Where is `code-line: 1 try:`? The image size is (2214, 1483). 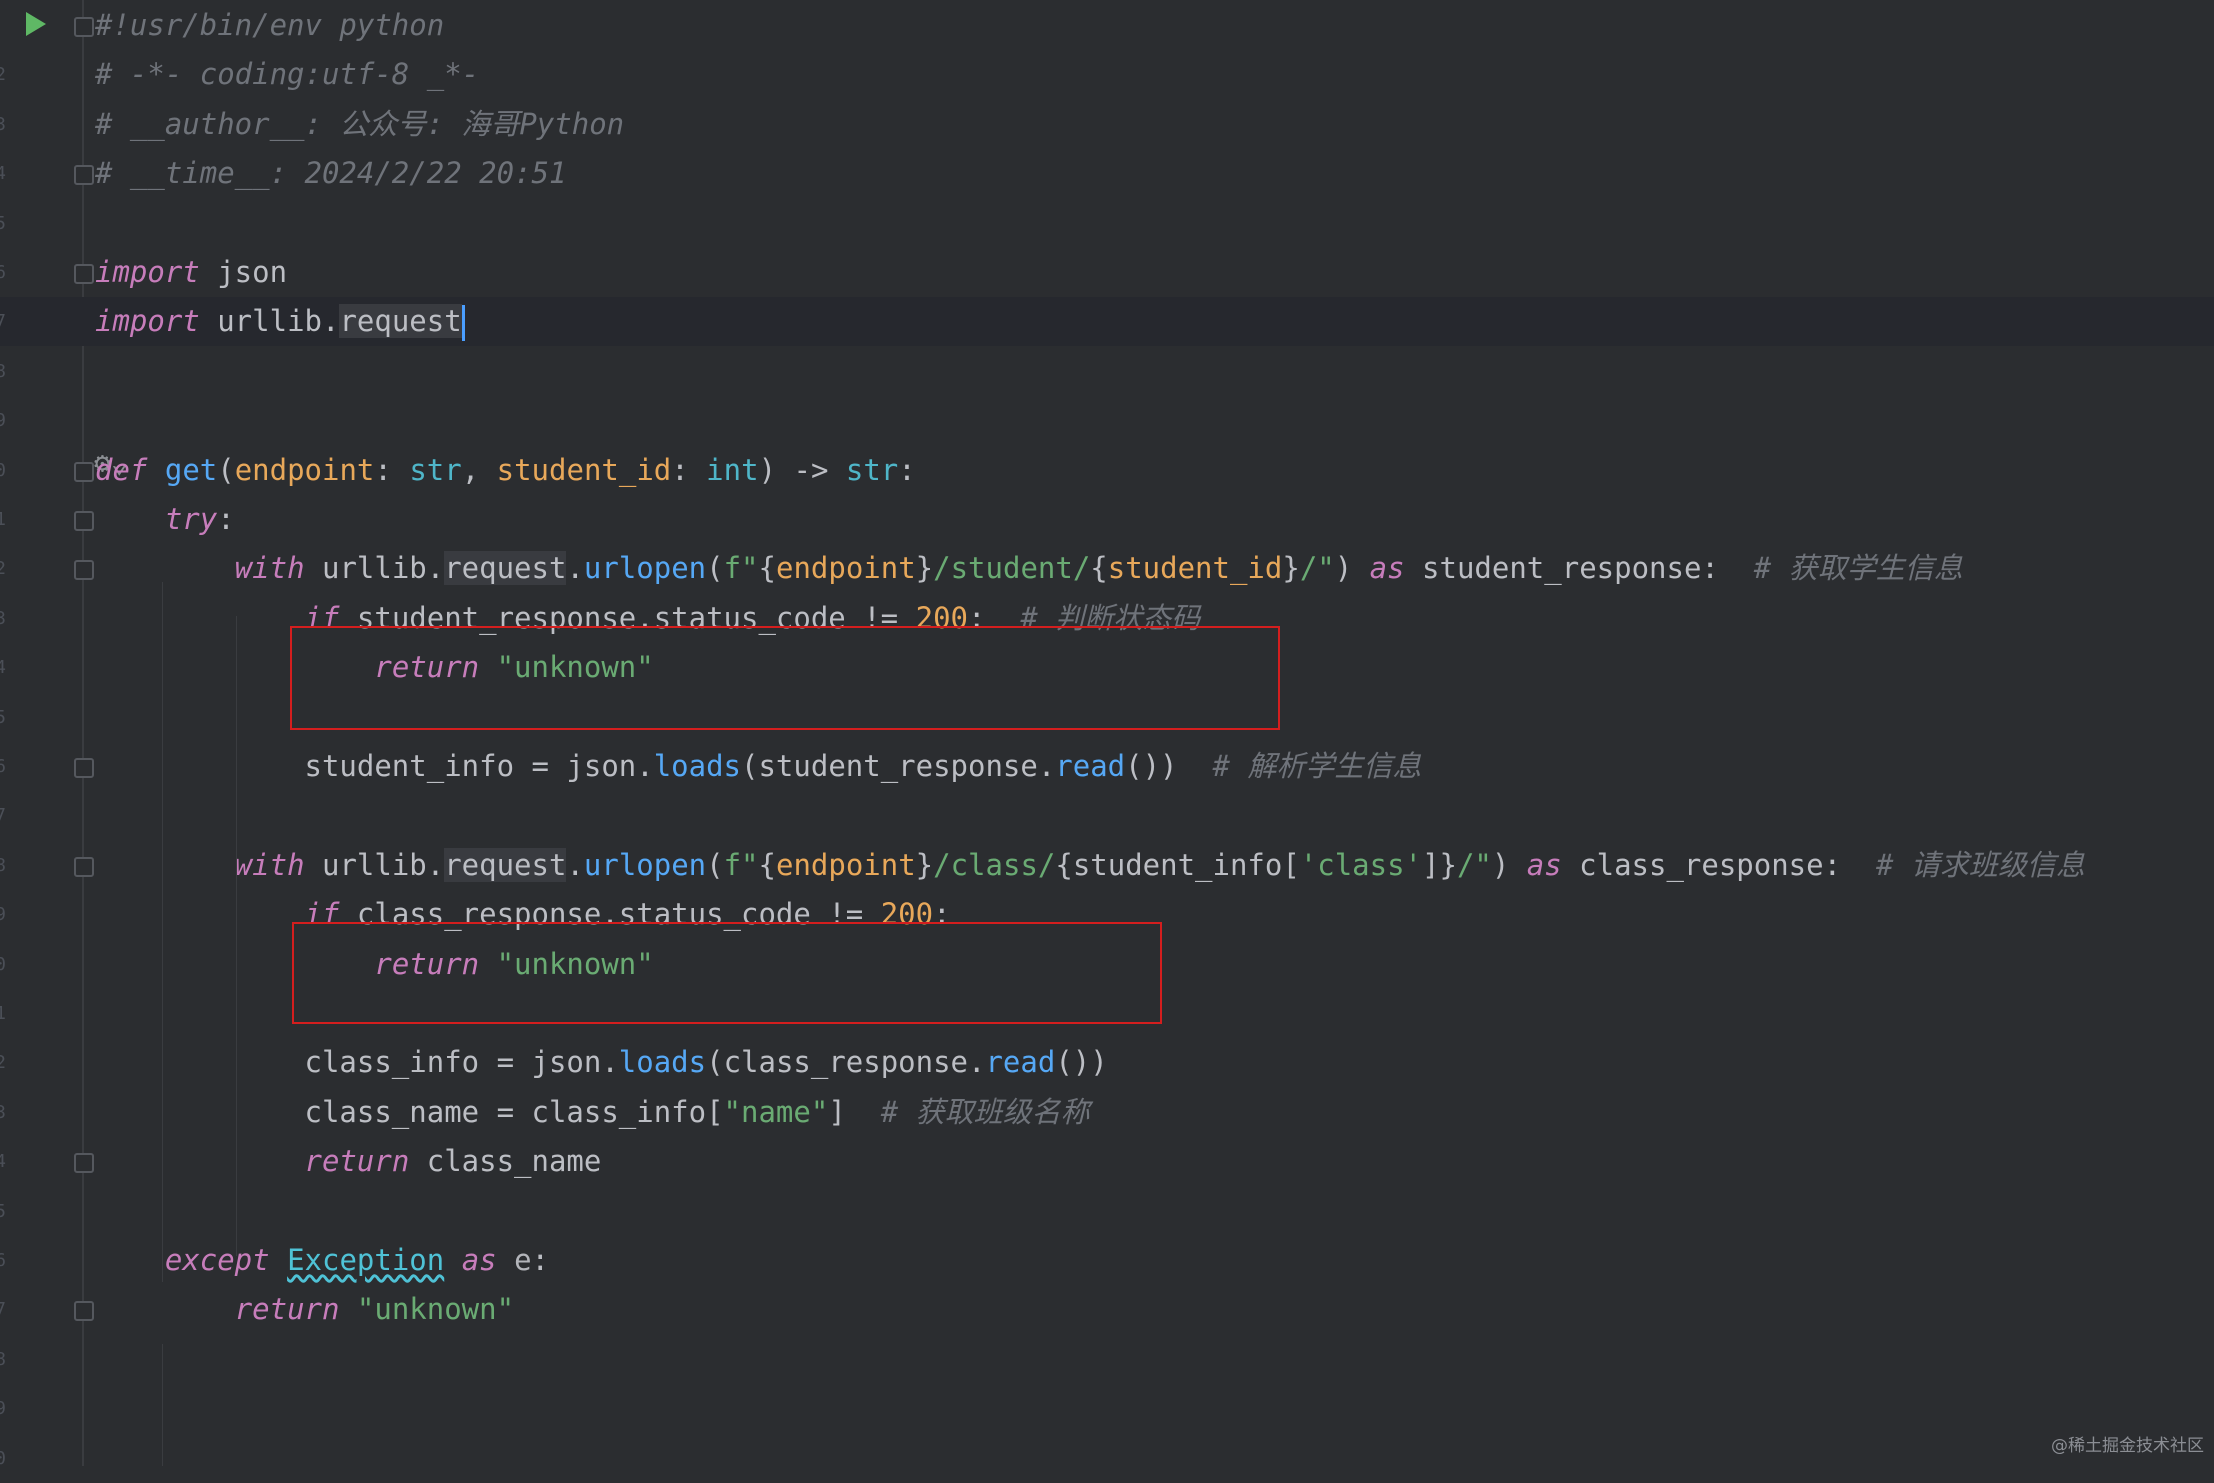
code-line: 1 try: is located at coordinates (1107, 519).